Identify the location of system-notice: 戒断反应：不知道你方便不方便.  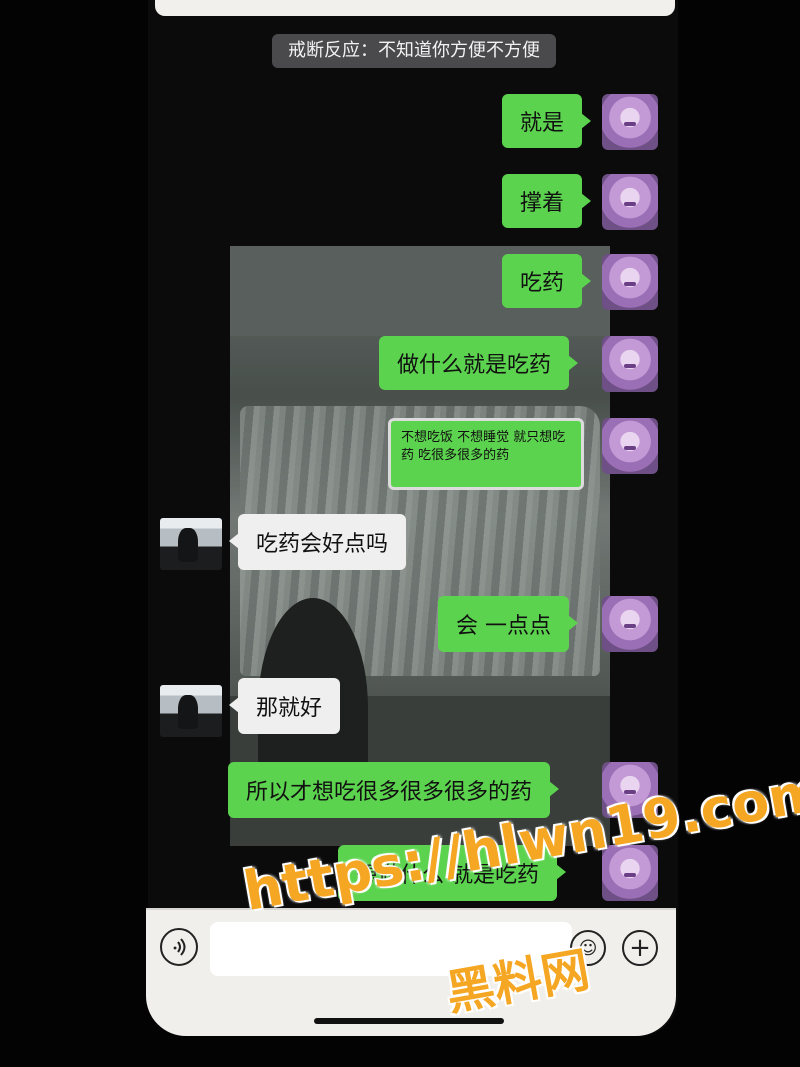
(414, 51).